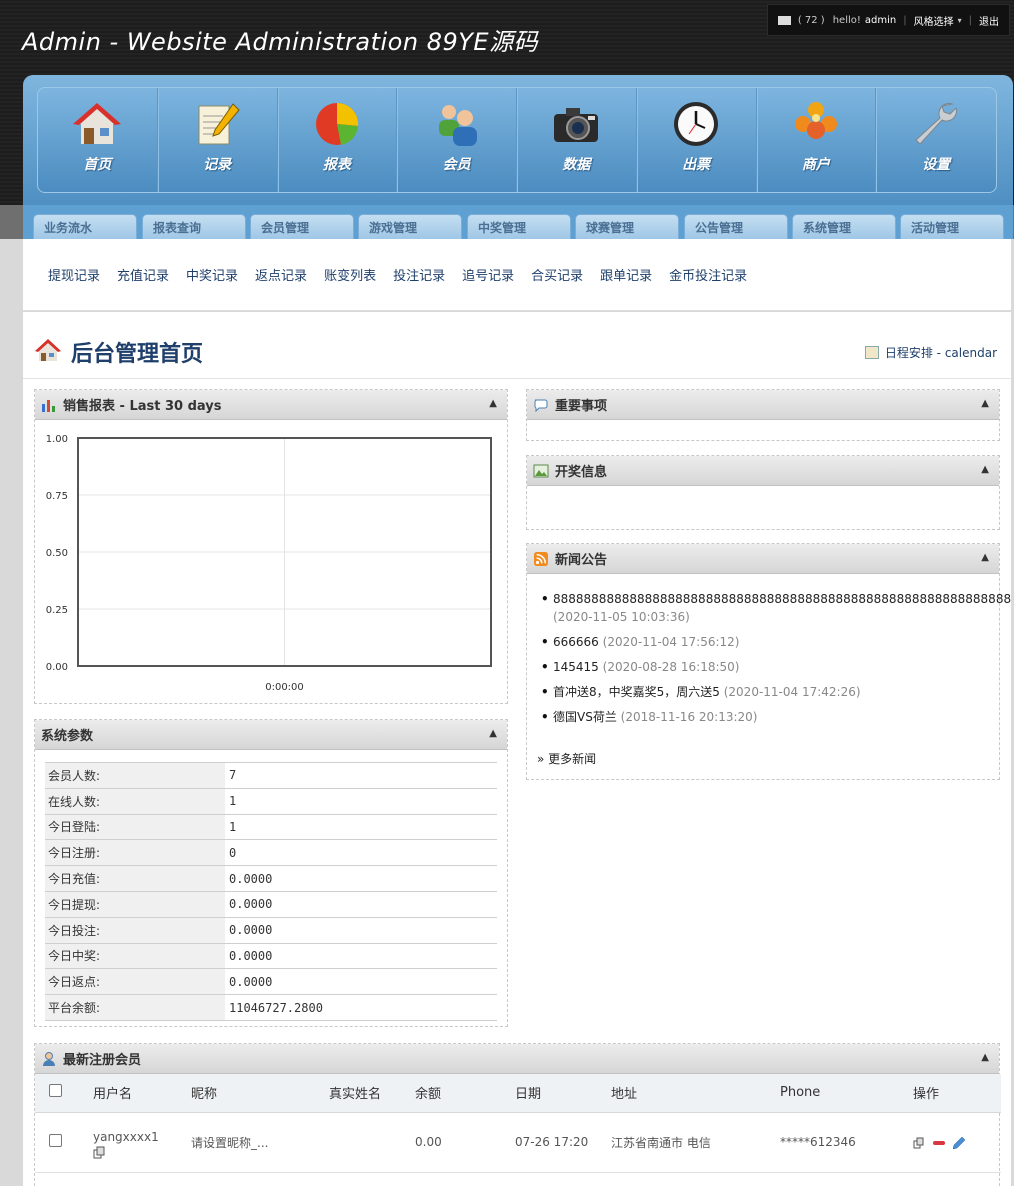  What do you see at coordinates (271, 930) in the screenshot?
I see `table-row: 今日投注: 0.0000` at bounding box center [271, 930].